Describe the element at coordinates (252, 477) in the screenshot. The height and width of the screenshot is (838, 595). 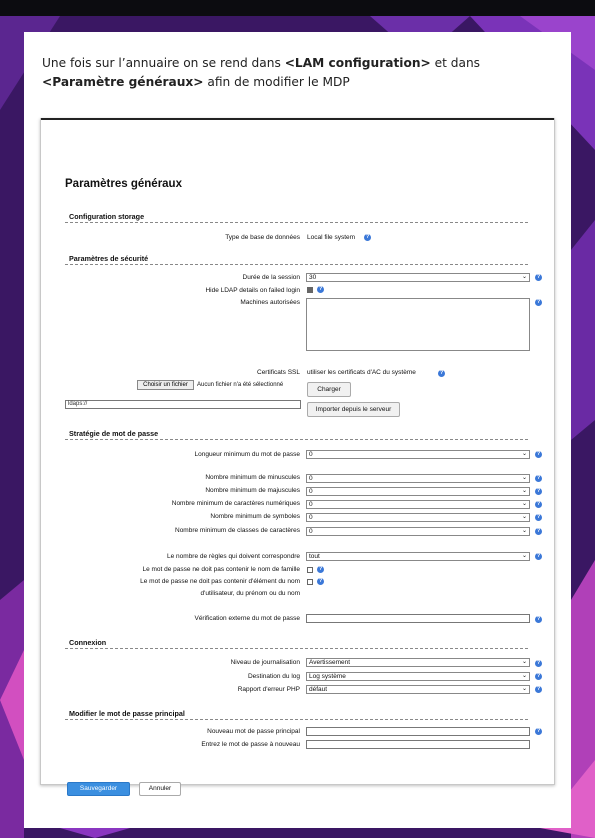
I see `policy-row-label: Nombre minimum de minuscules` at that location.